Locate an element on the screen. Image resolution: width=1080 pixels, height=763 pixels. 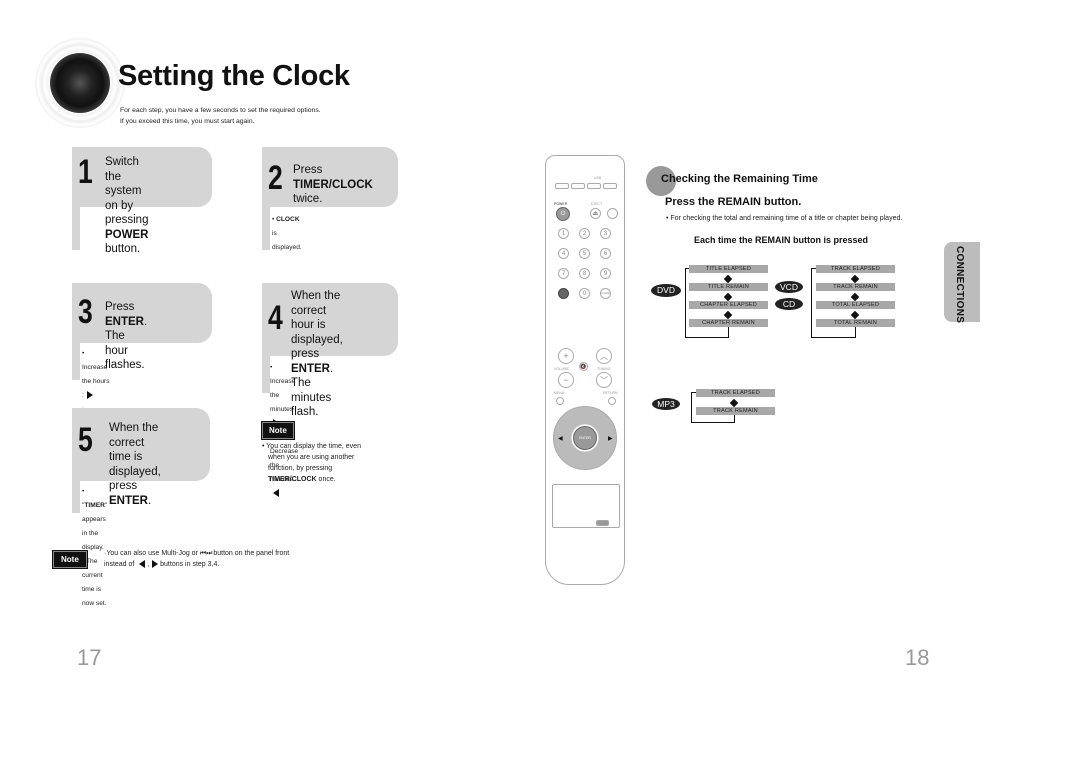
page-number-right: 18 is located at coordinates (917, 657).